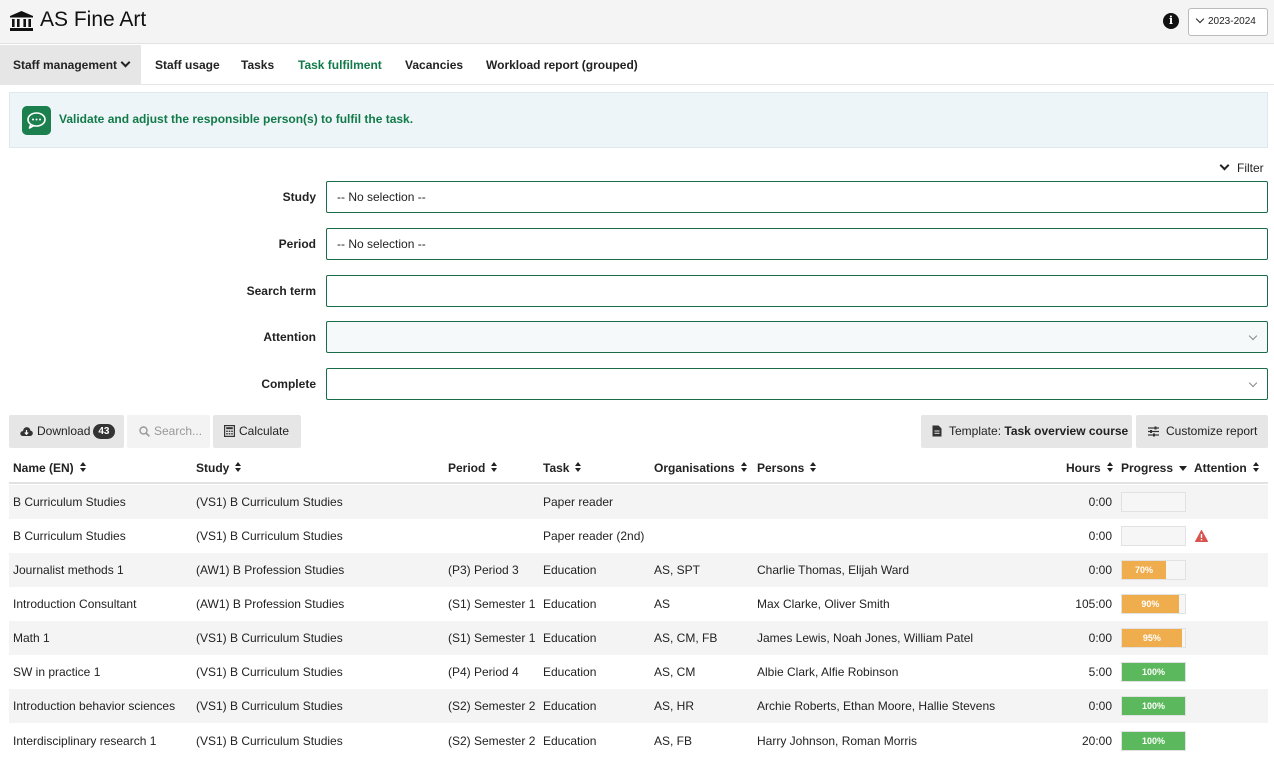 The width and height of the screenshot is (1274, 759). I want to click on filter-toggle: Filter, so click(1241, 167).